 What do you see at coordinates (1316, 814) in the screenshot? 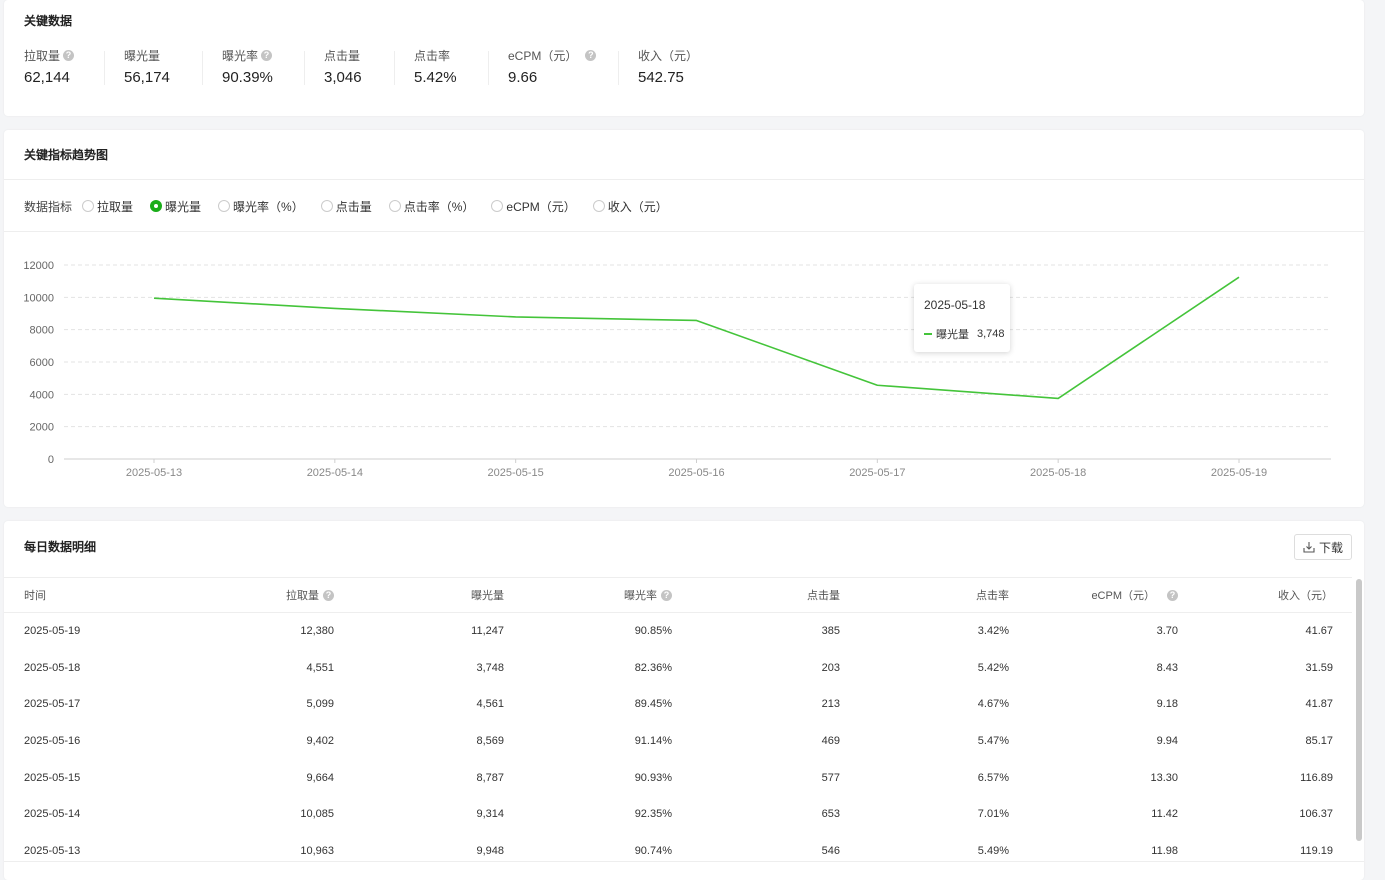
I see `table-cell-wrap: 106.37` at bounding box center [1316, 814].